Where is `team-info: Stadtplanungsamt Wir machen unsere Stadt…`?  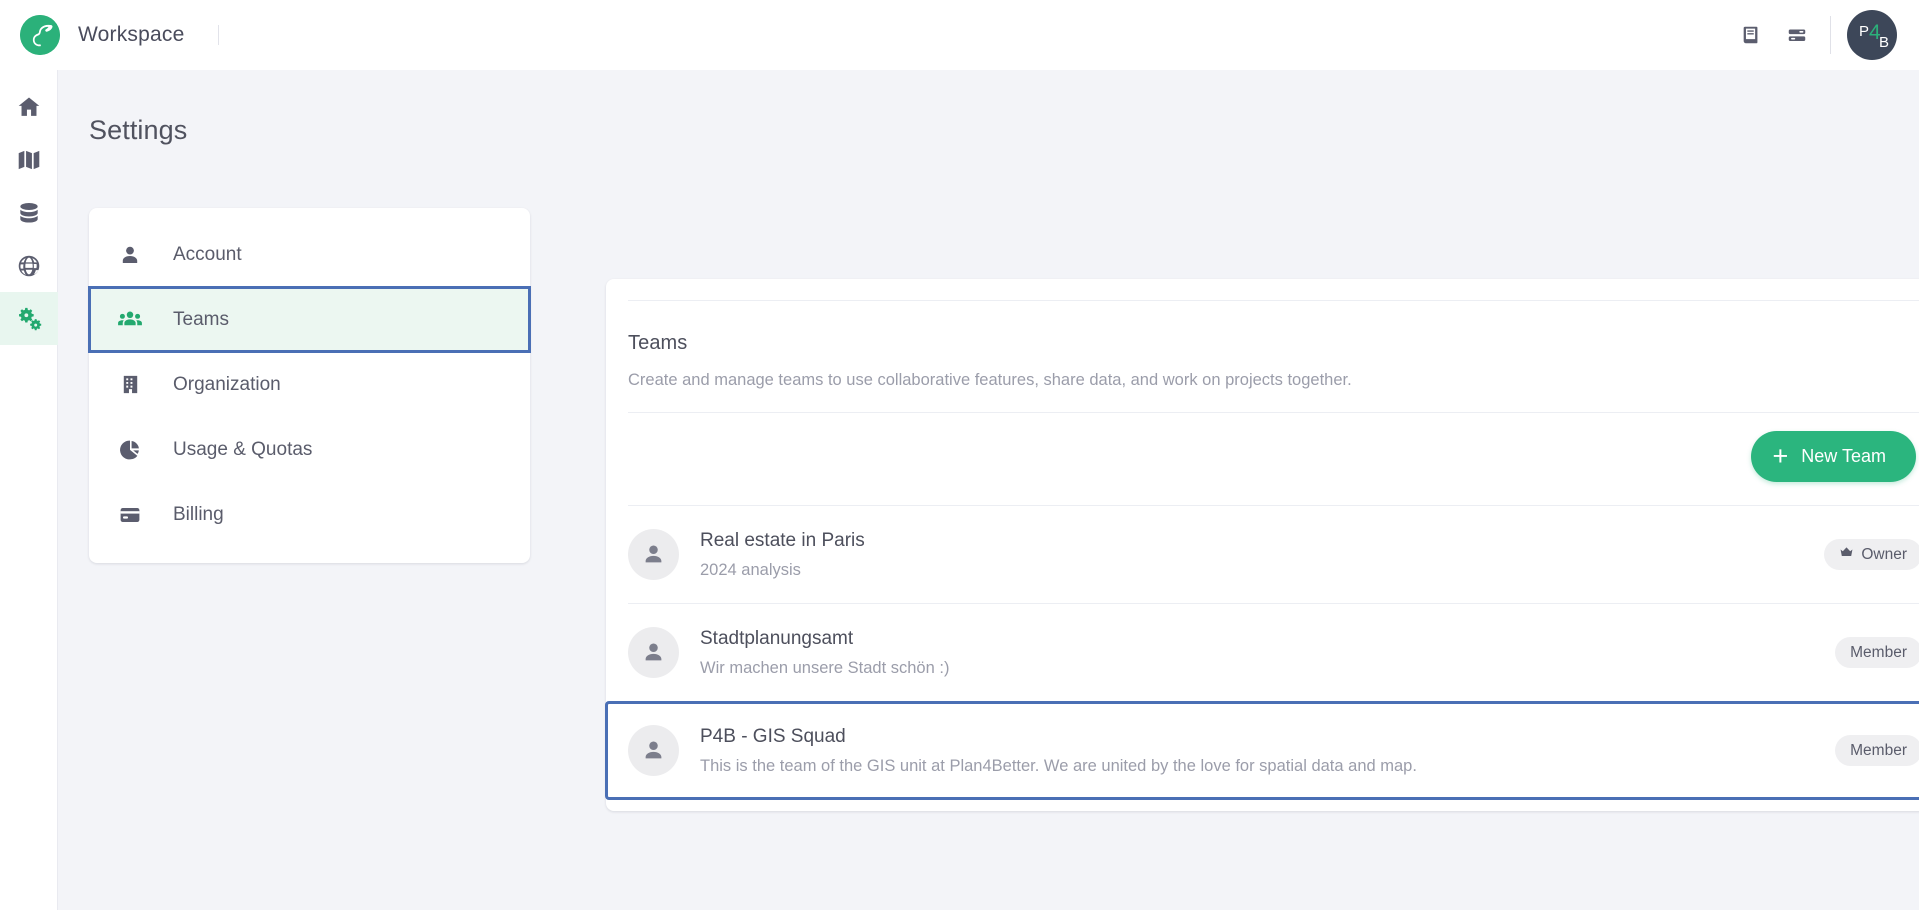
team-info: Stadtplanungsamt Wir machen unsere Stadt… is located at coordinates (824, 653).